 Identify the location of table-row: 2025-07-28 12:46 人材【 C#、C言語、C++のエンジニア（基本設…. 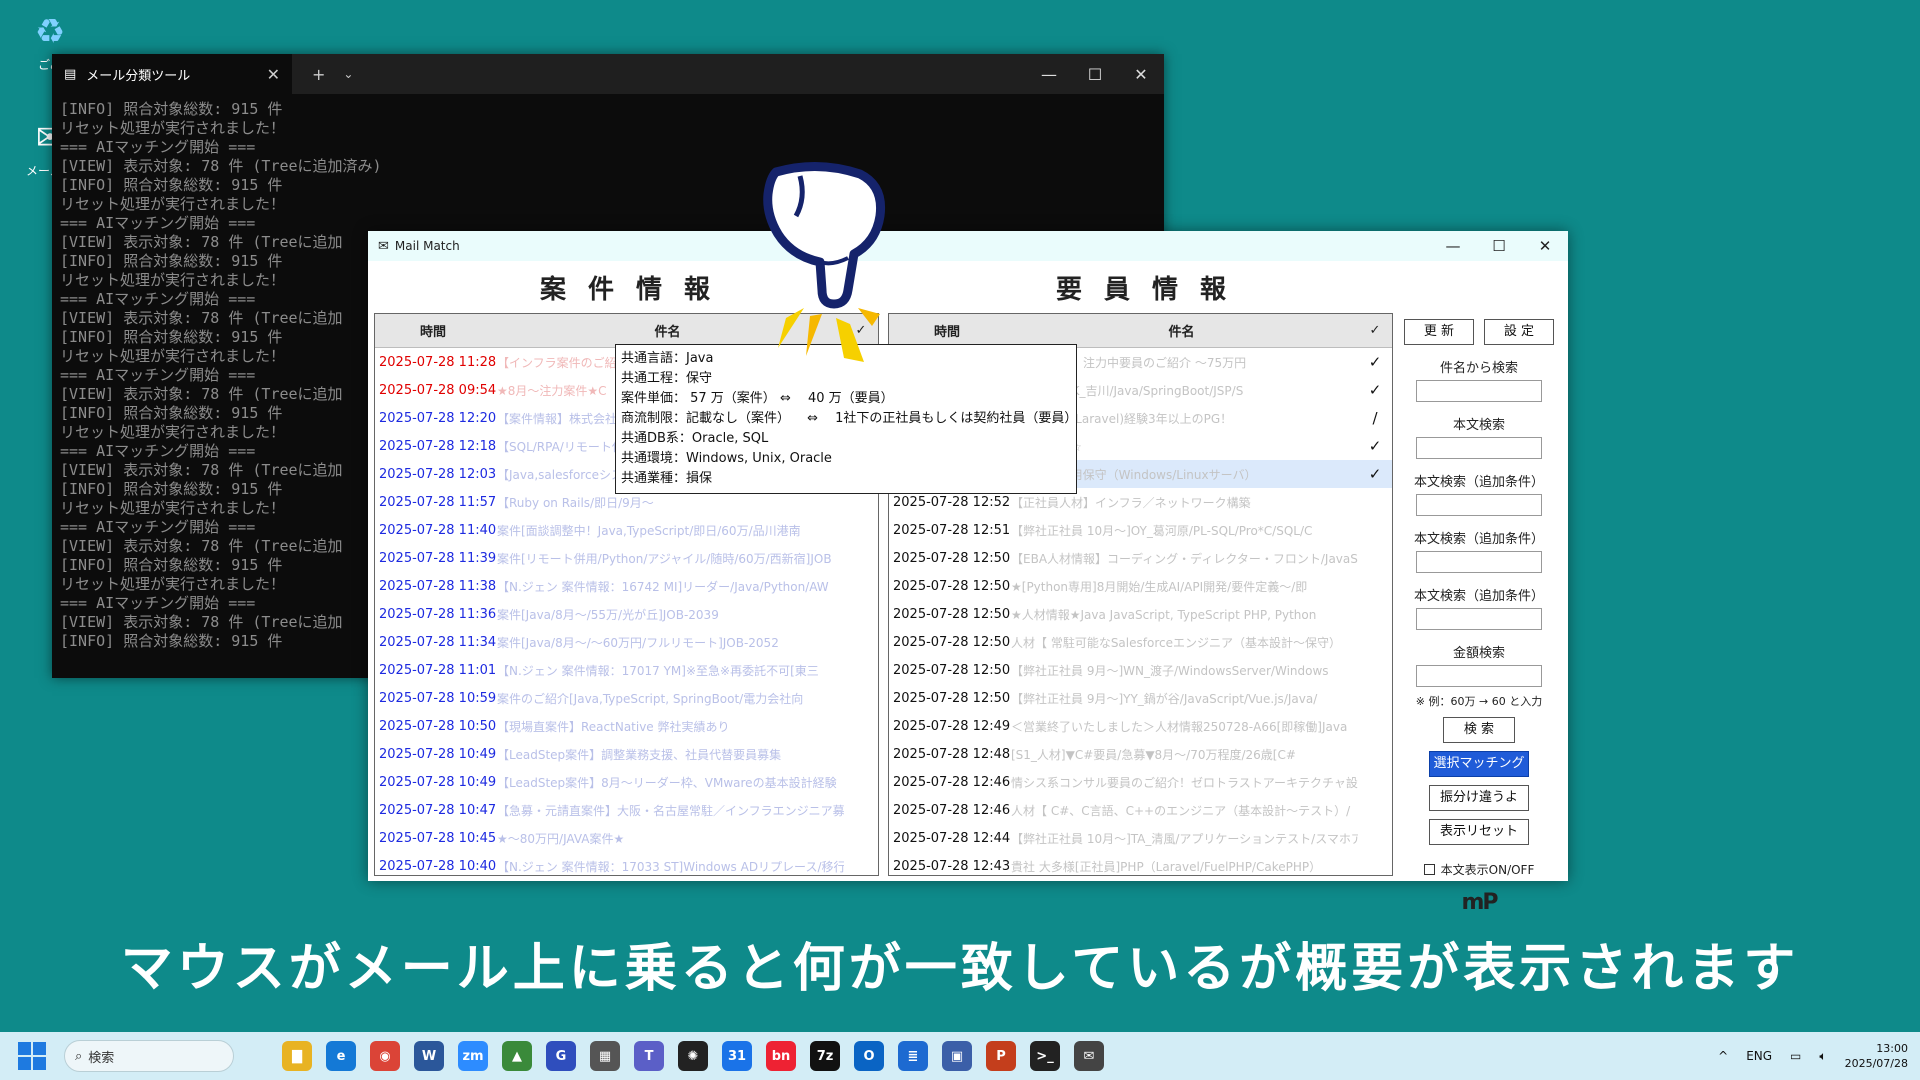
(1140, 810).